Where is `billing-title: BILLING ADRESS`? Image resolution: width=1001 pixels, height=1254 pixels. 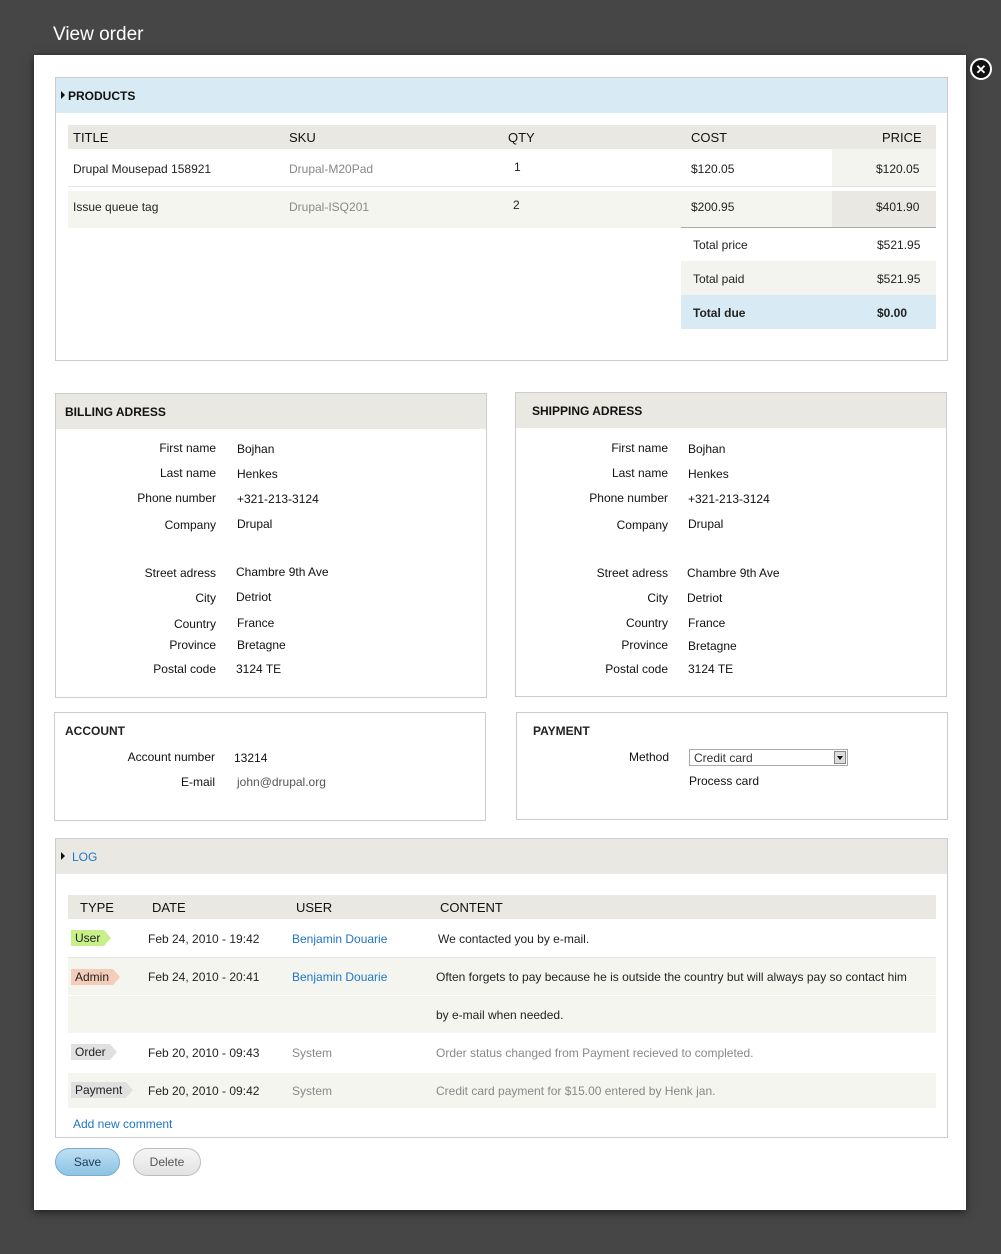 billing-title: BILLING ADRESS is located at coordinates (115, 412).